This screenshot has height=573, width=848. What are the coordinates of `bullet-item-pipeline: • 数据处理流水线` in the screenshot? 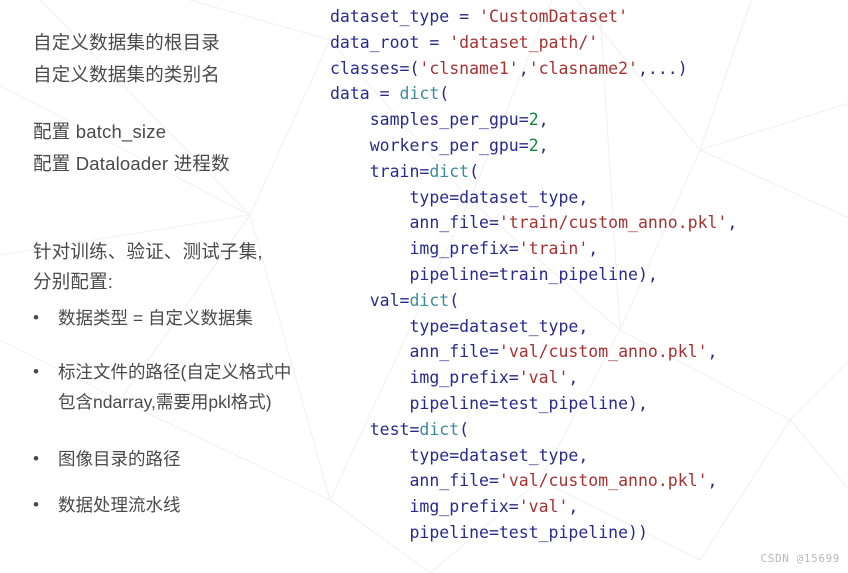 It's located at (183, 505).